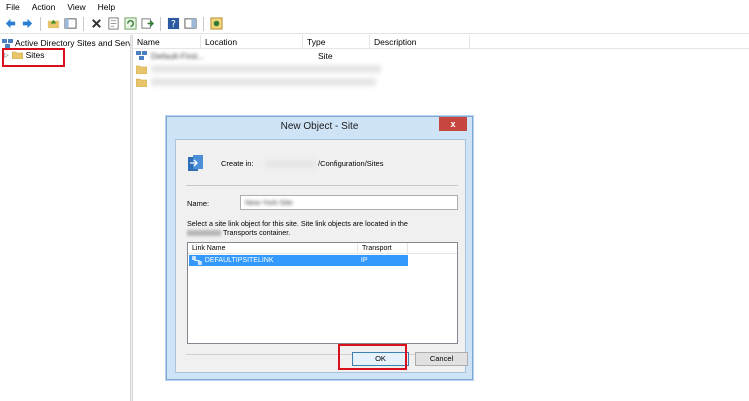 The width and height of the screenshot is (749, 401). I want to click on site-icon, so click(141, 55).